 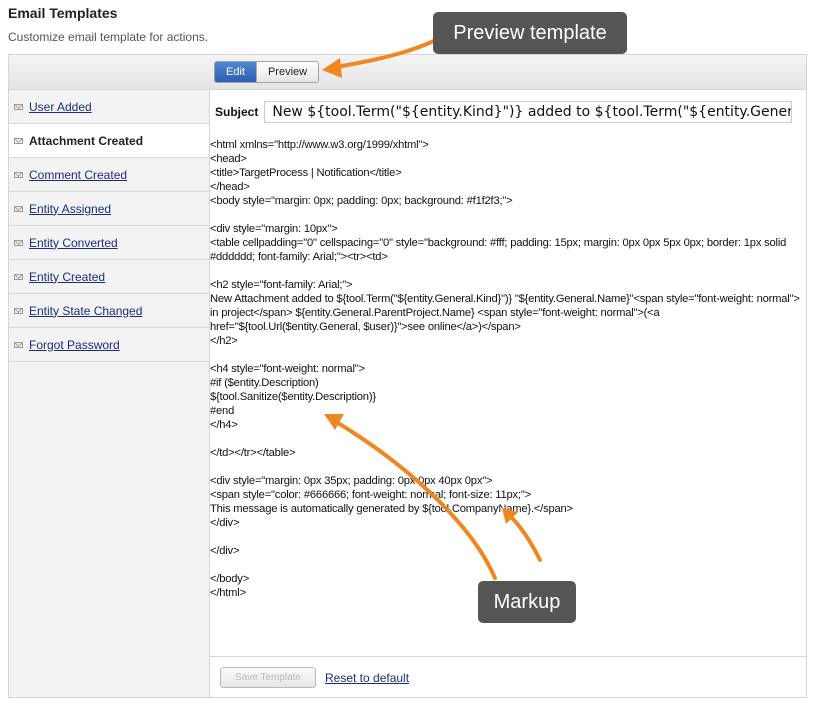 I want to click on sidebar-item-entity-state-changed: Entity State Changed, so click(x=109, y=311).